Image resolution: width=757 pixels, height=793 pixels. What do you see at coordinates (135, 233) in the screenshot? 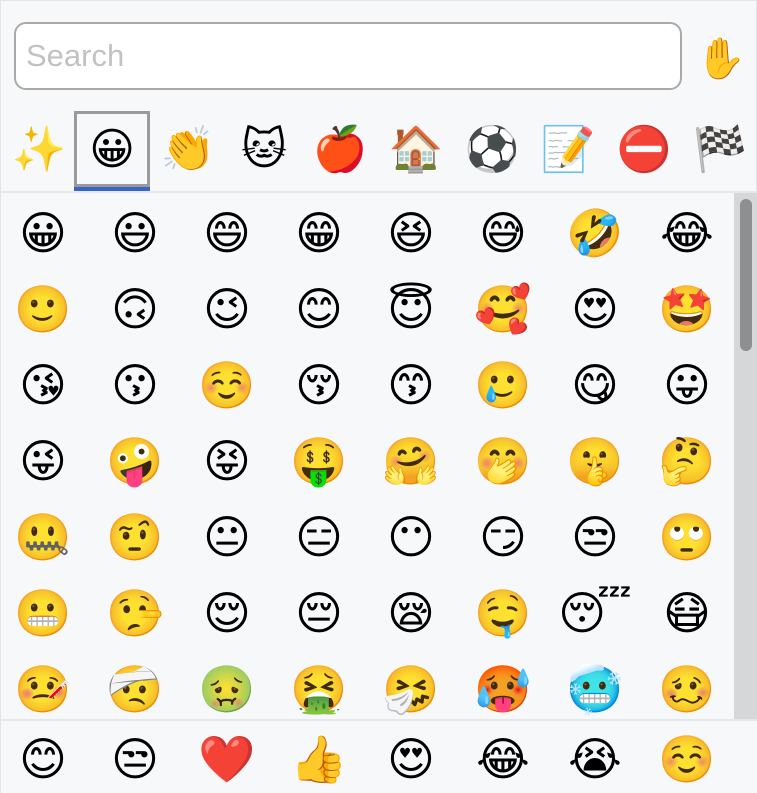
I see `emoji-cell: 😃` at bounding box center [135, 233].